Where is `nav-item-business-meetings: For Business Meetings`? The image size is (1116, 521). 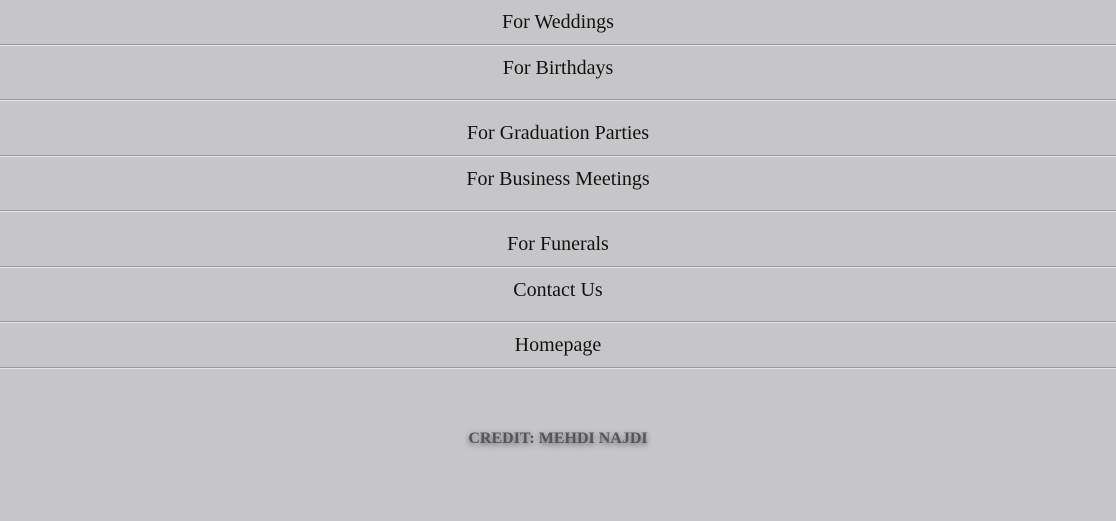
nav-item-business-meetings: For Business Meetings is located at coordinates (558, 179).